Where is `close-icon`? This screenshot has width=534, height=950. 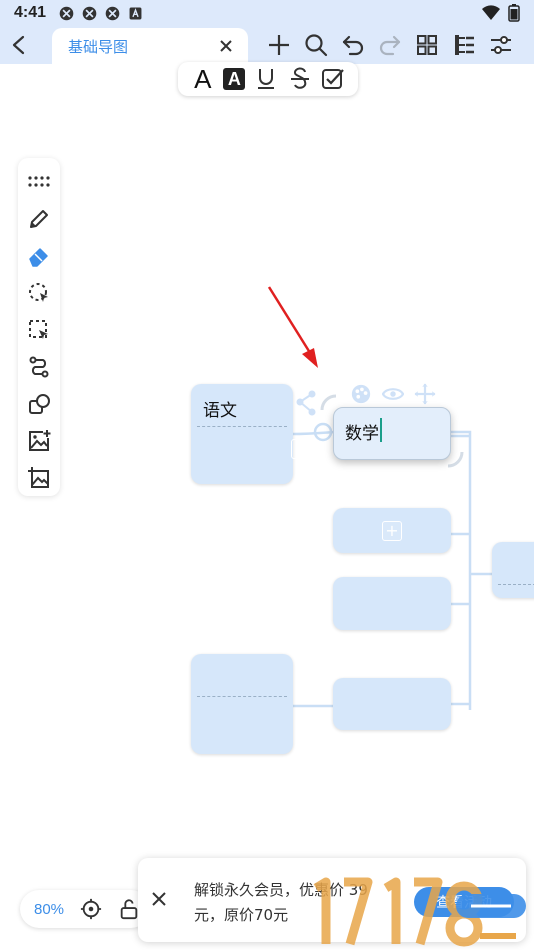
close-icon is located at coordinates (159, 899).